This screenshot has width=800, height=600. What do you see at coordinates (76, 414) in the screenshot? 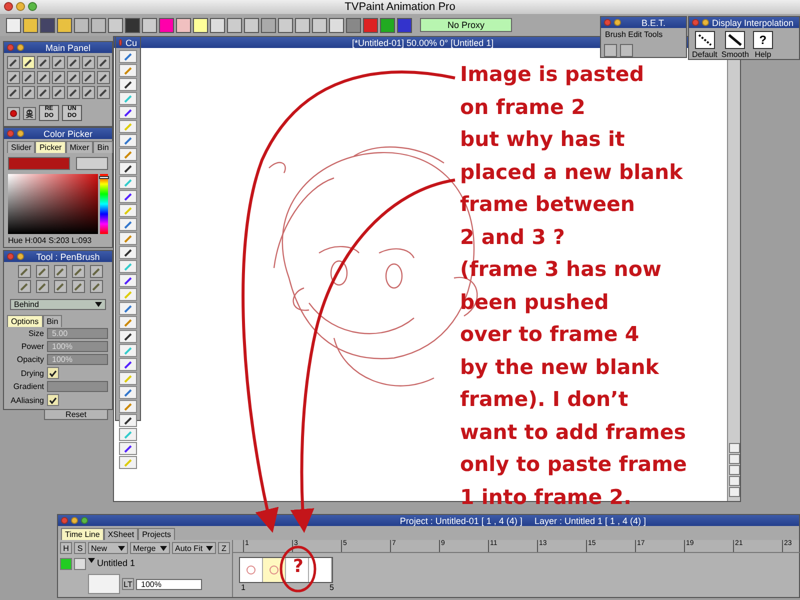
I see `reset-button: Reset` at bounding box center [76, 414].